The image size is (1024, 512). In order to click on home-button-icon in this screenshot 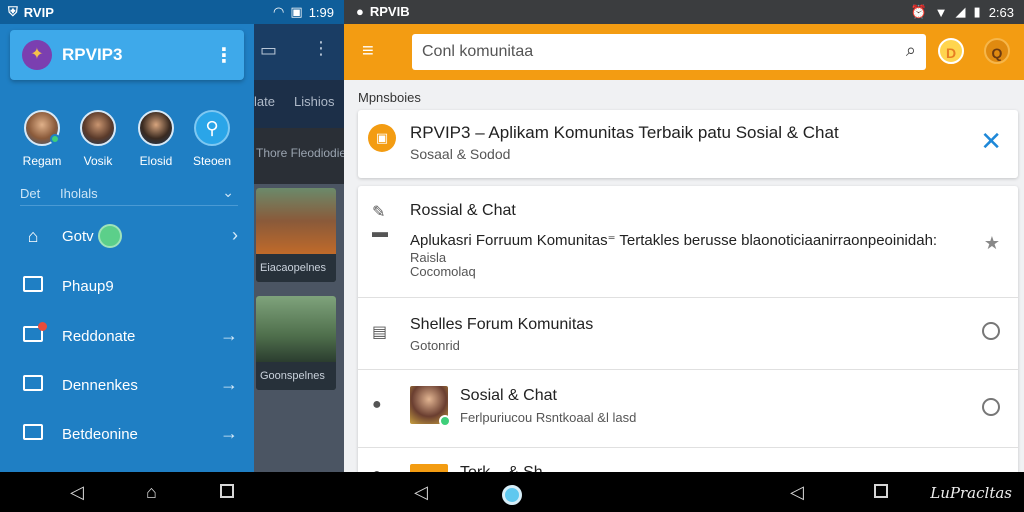, I will do `click(512, 495)`.